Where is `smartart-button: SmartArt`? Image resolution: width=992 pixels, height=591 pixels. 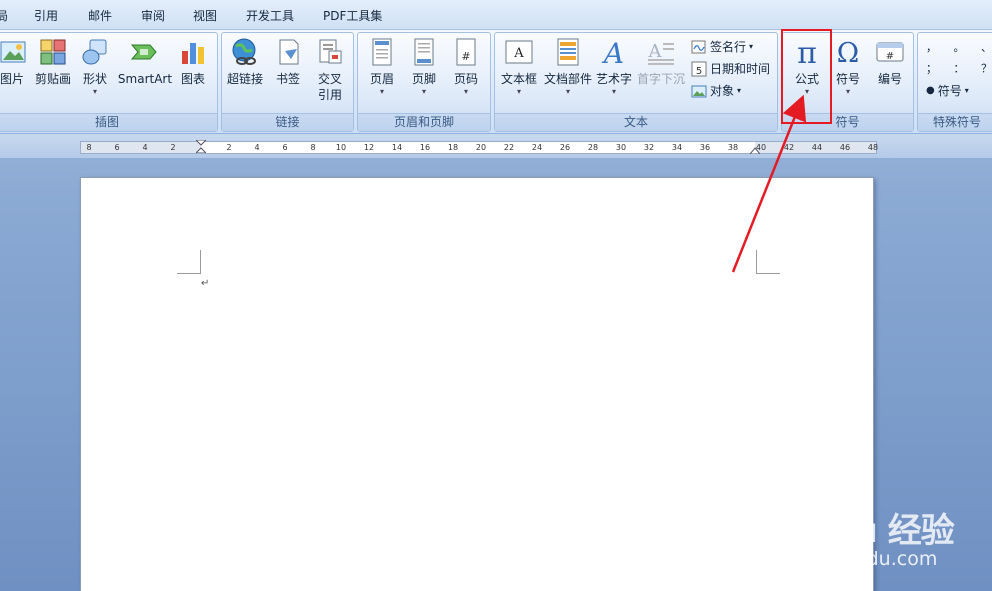
smartart-button: SmartArt is located at coordinates (145, 62).